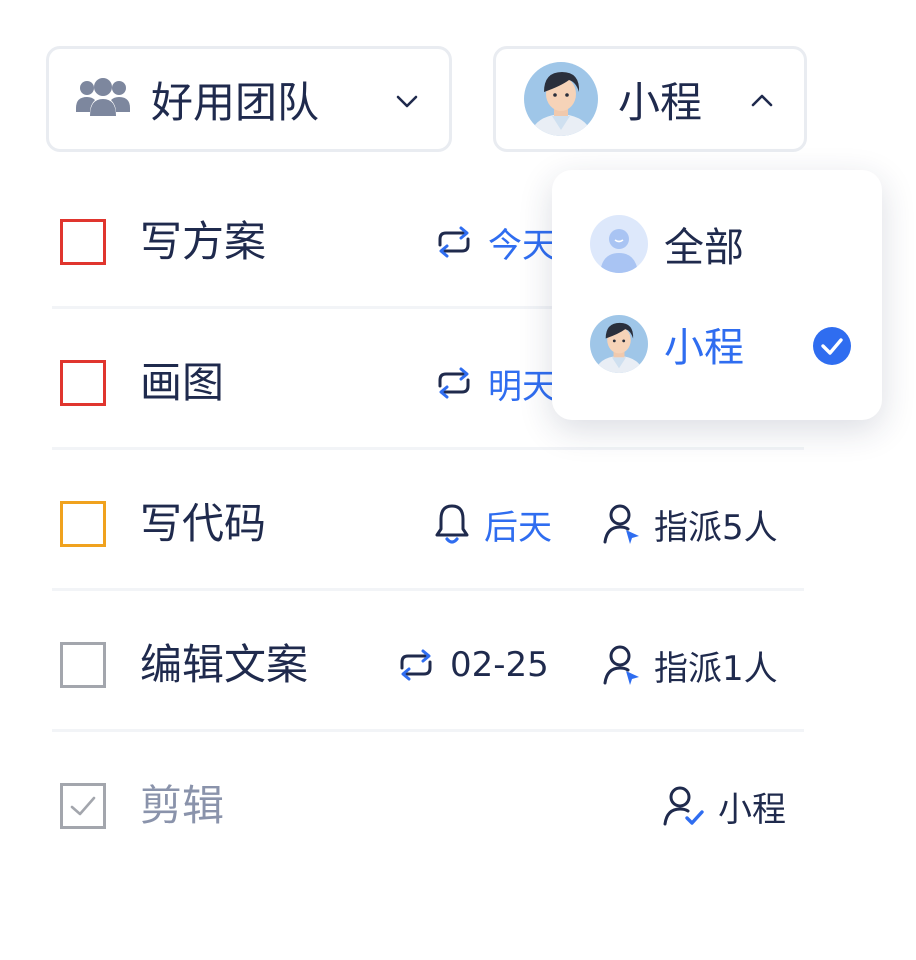 The height and width of the screenshot is (960, 916). Describe the element at coordinates (832, 346) in the screenshot. I see `selected-check-icon` at that location.